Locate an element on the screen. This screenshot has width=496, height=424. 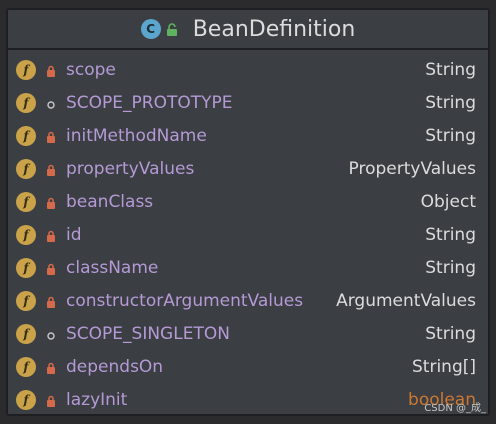
field-row: f beanClass Object is located at coordinates (248, 202).